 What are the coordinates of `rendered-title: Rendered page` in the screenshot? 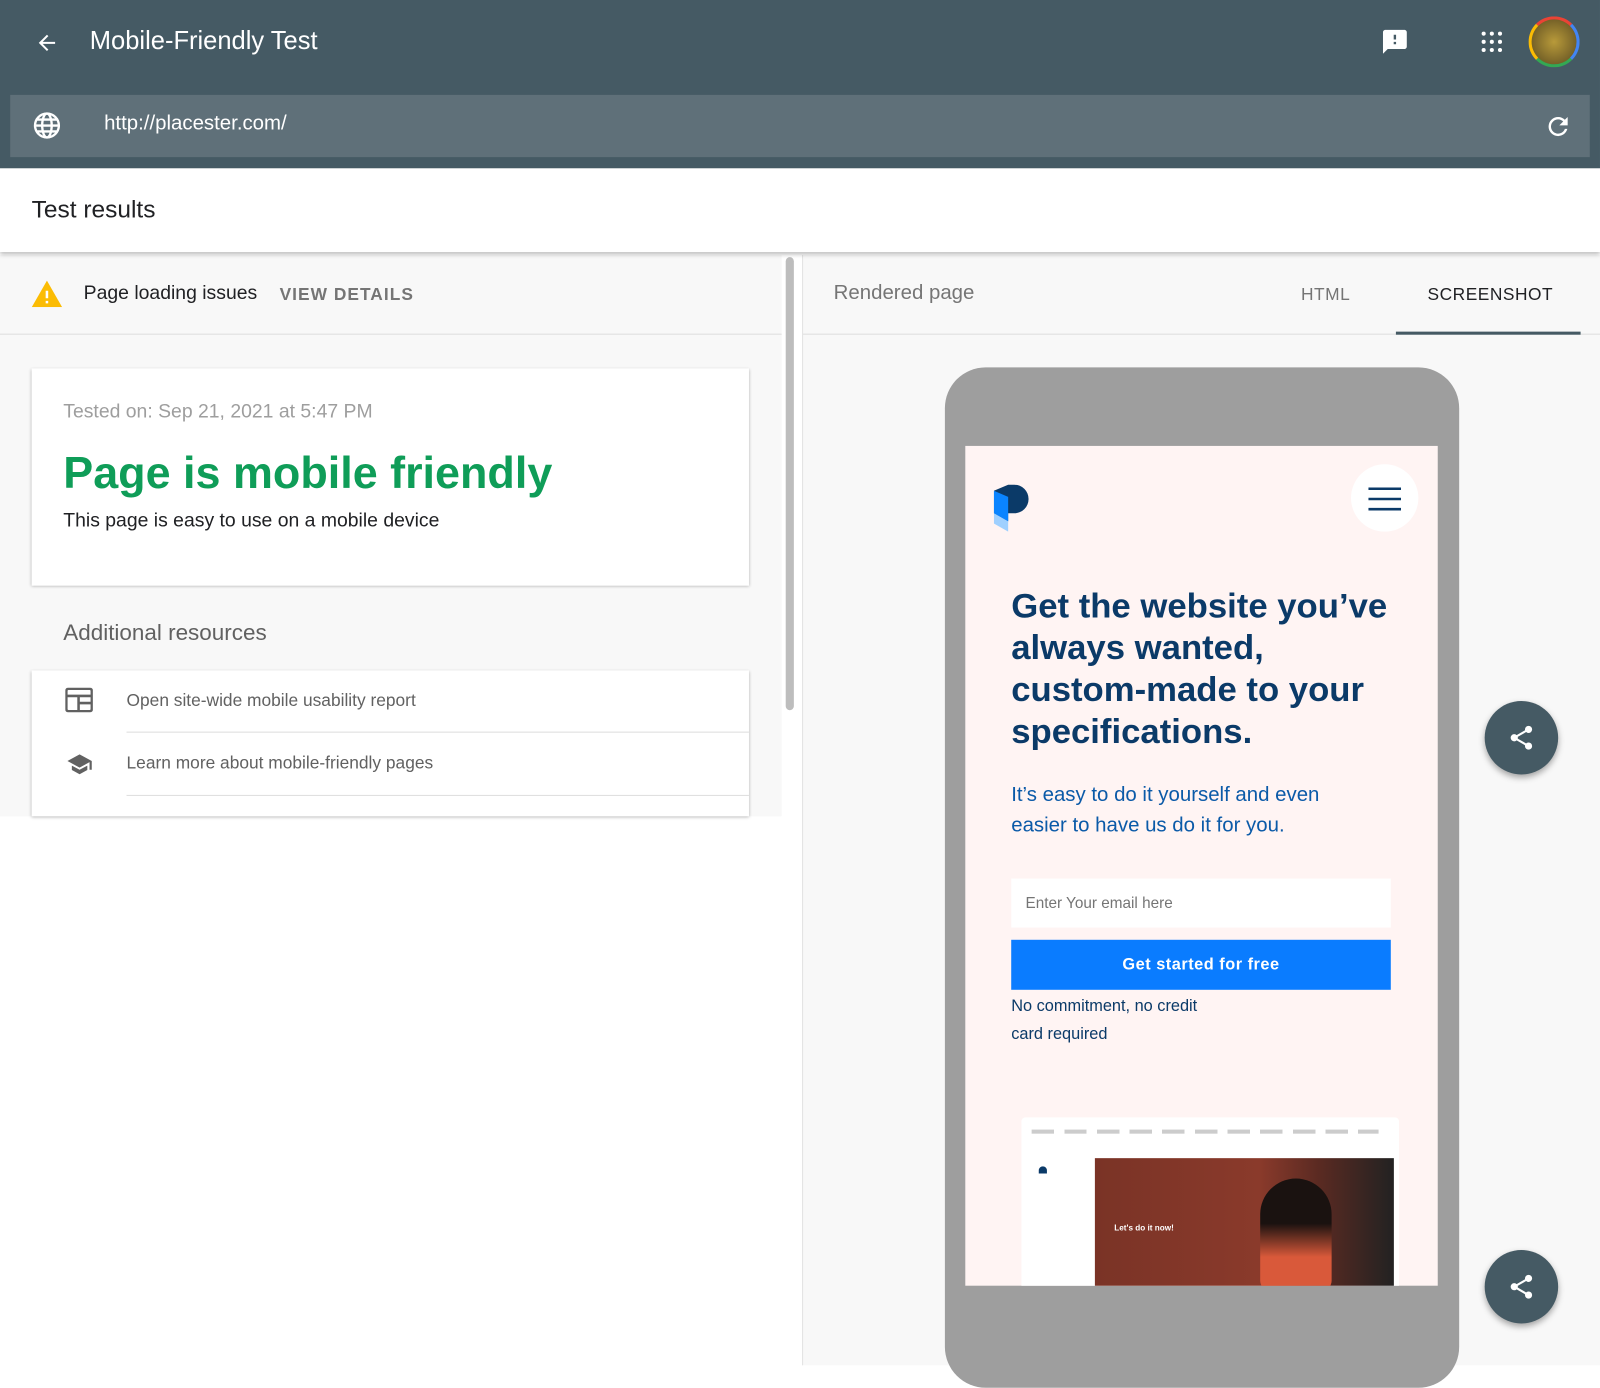 It's located at (904, 293).